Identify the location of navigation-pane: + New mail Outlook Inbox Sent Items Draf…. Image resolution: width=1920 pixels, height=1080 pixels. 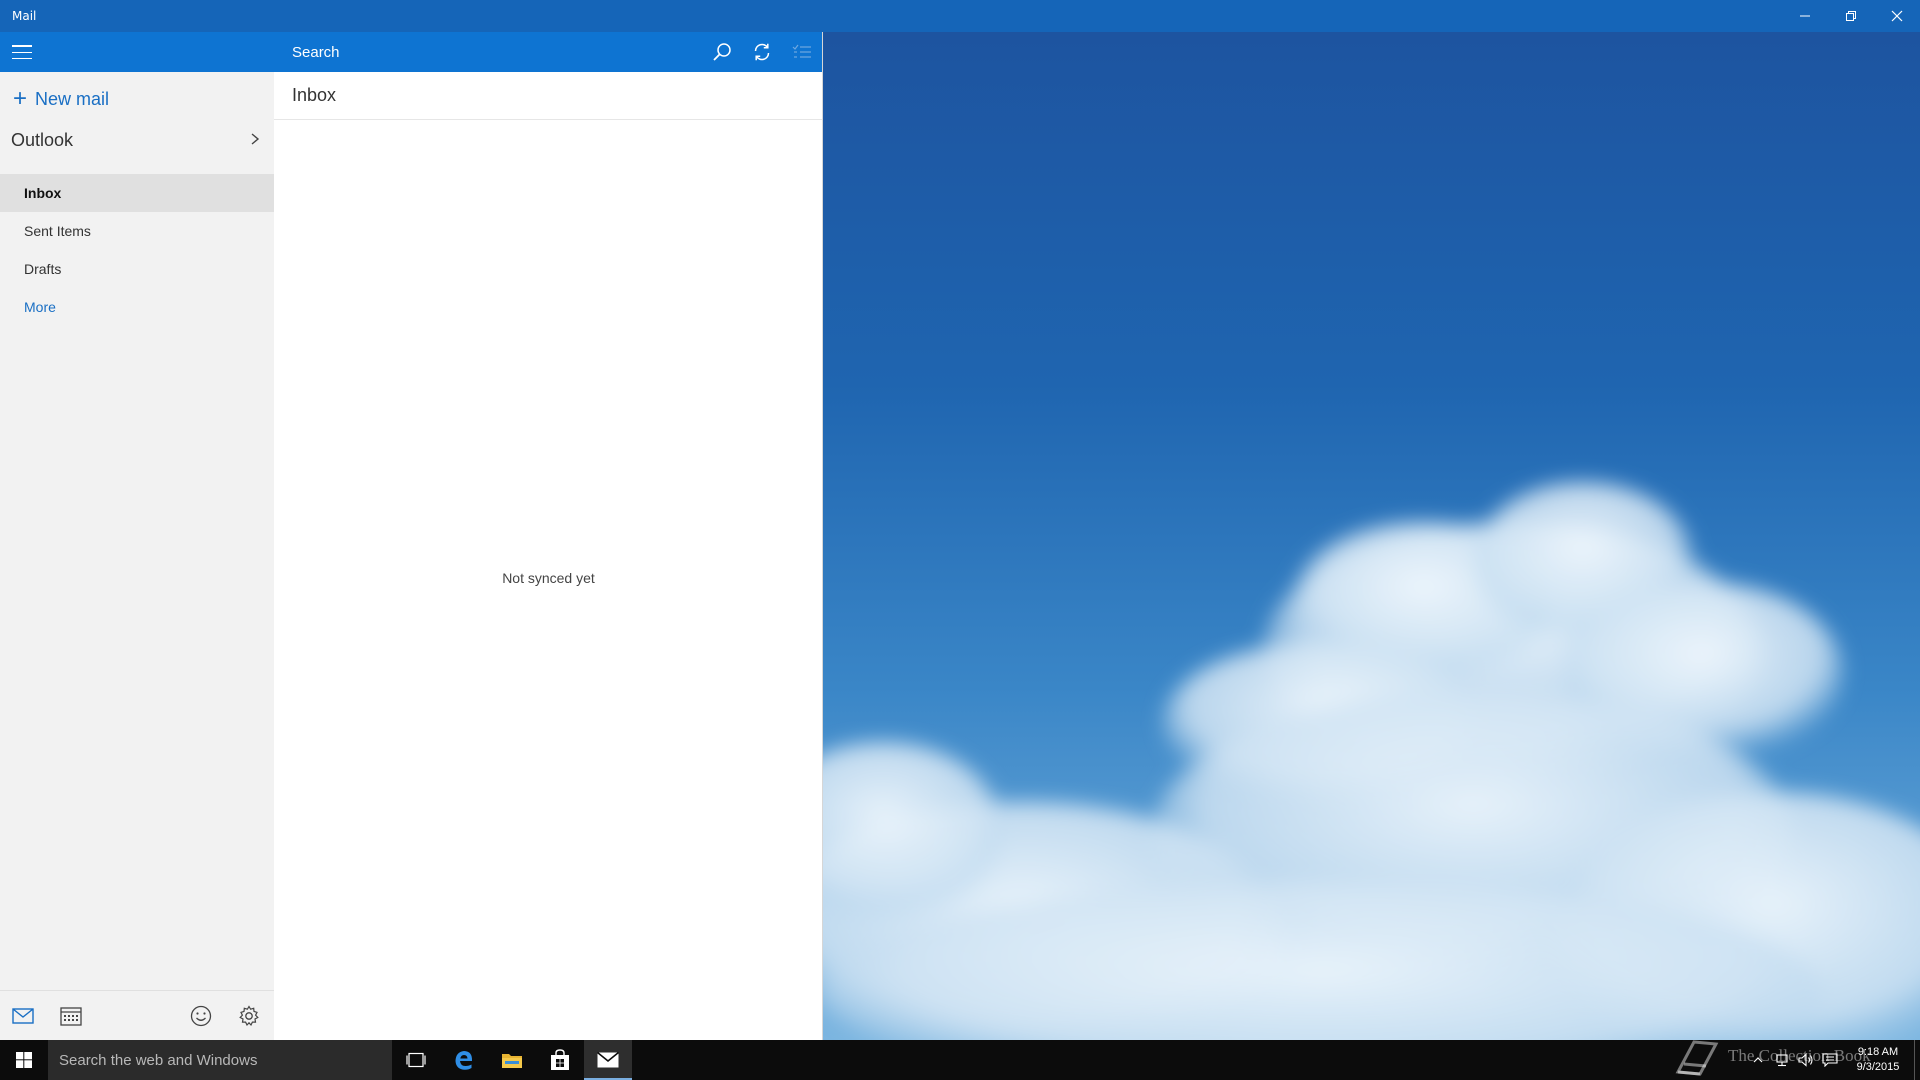
(137, 536).